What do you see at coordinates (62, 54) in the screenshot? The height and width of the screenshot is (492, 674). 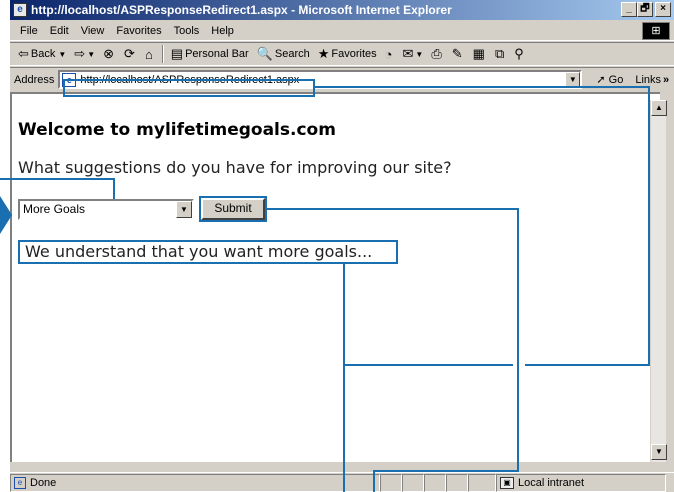 I see `back-dropdown-icon: ▼` at bounding box center [62, 54].